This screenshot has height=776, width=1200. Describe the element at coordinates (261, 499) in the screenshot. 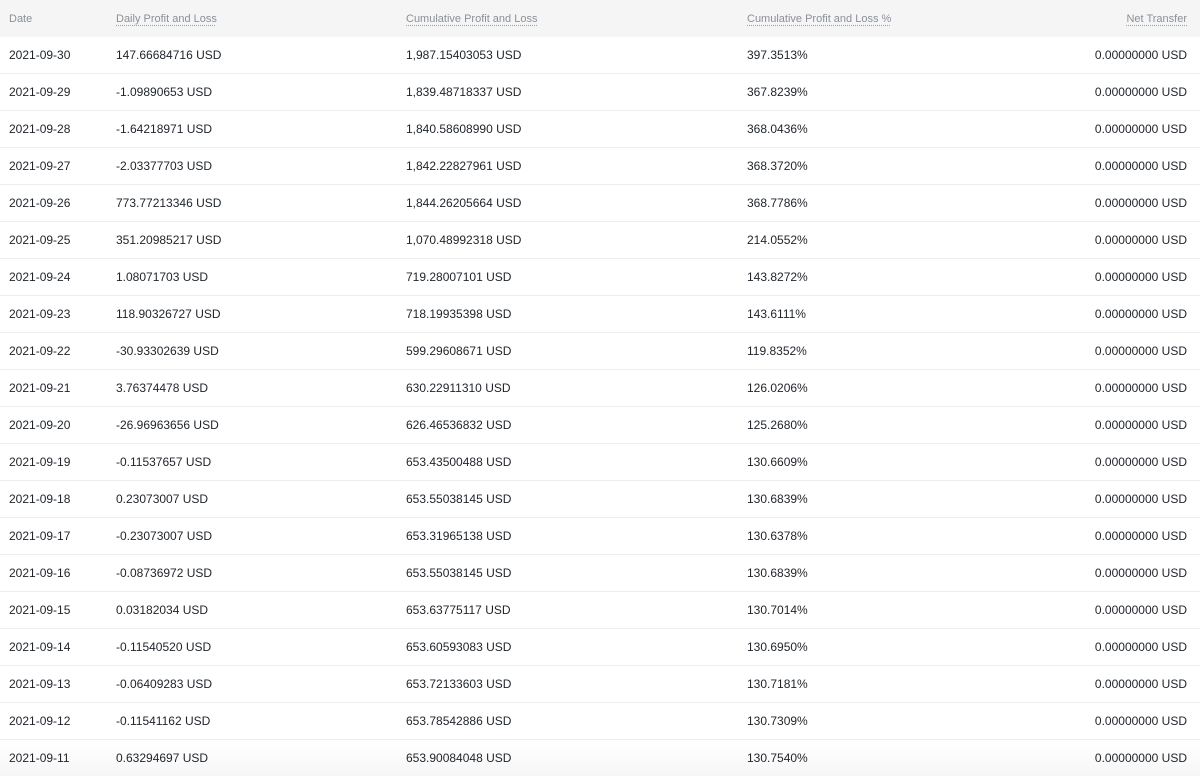

I see `cell-daily-pnl: 0.23073007 USD` at that location.